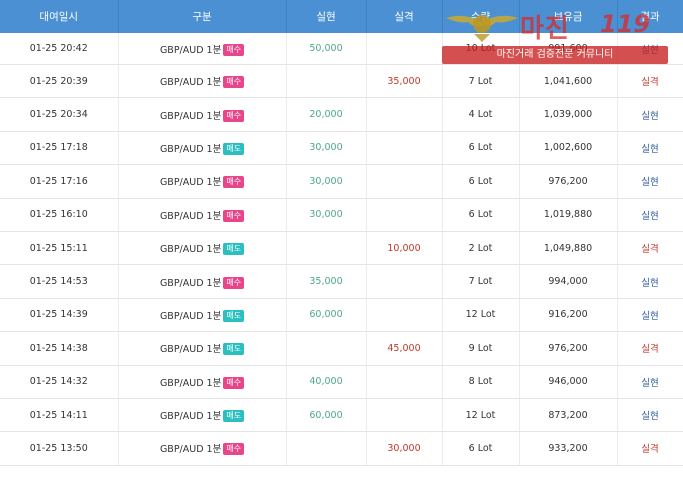 This screenshot has height=498, width=683. What do you see at coordinates (59, 248) in the screenshot?
I see `cell-date: 01-25 15:11` at bounding box center [59, 248].